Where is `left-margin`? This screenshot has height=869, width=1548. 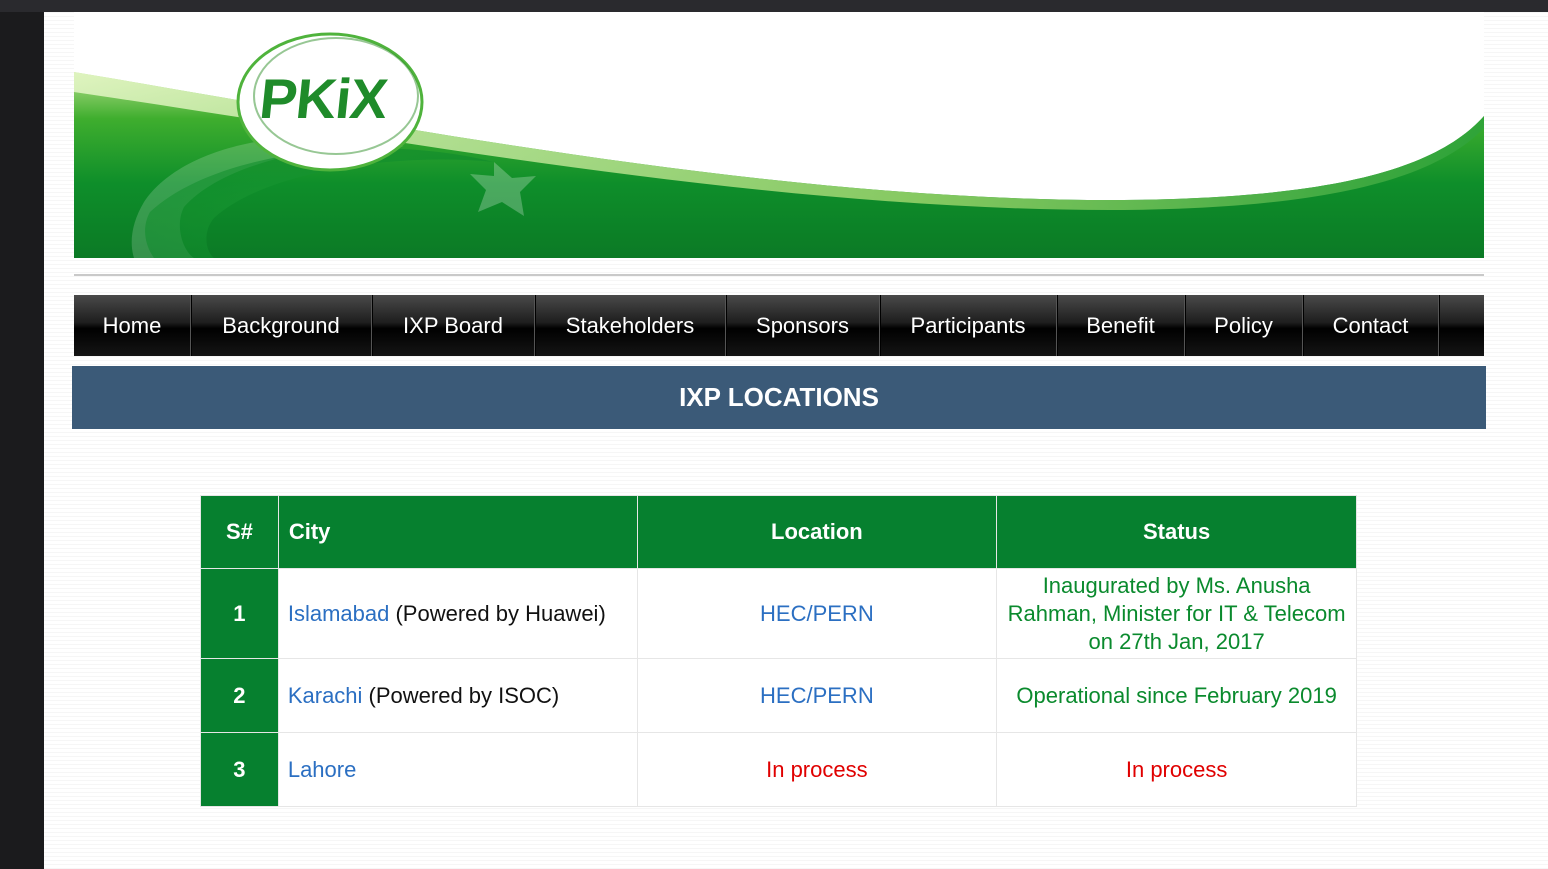
left-margin is located at coordinates (22, 440).